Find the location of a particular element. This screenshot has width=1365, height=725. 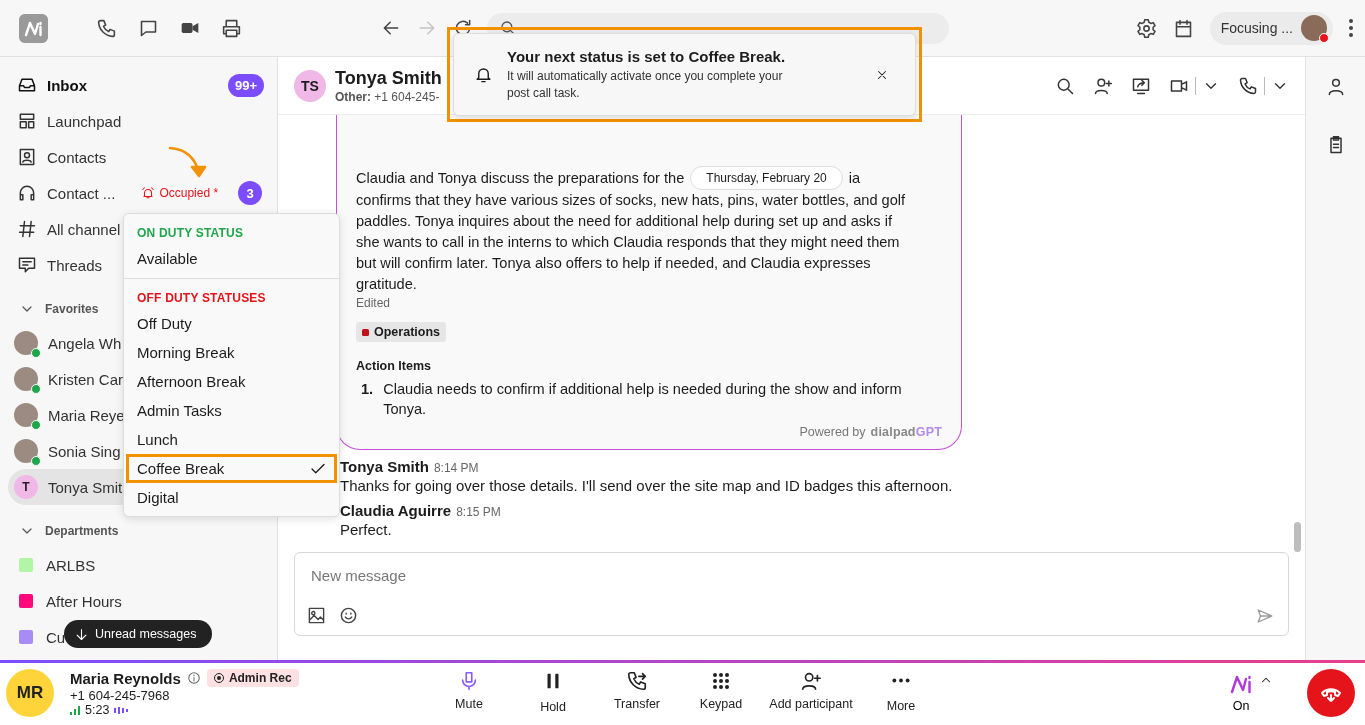

count-badge: 99+ is located at coordinates (245, 85).